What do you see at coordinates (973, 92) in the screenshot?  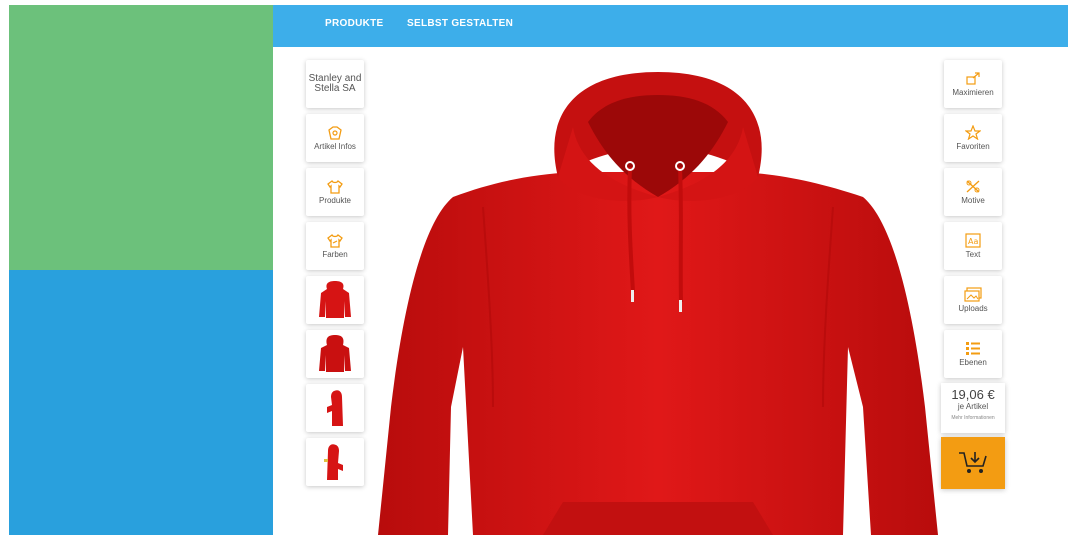 I see `maximize-label: Maximieren` at bounding box center [973, 92].